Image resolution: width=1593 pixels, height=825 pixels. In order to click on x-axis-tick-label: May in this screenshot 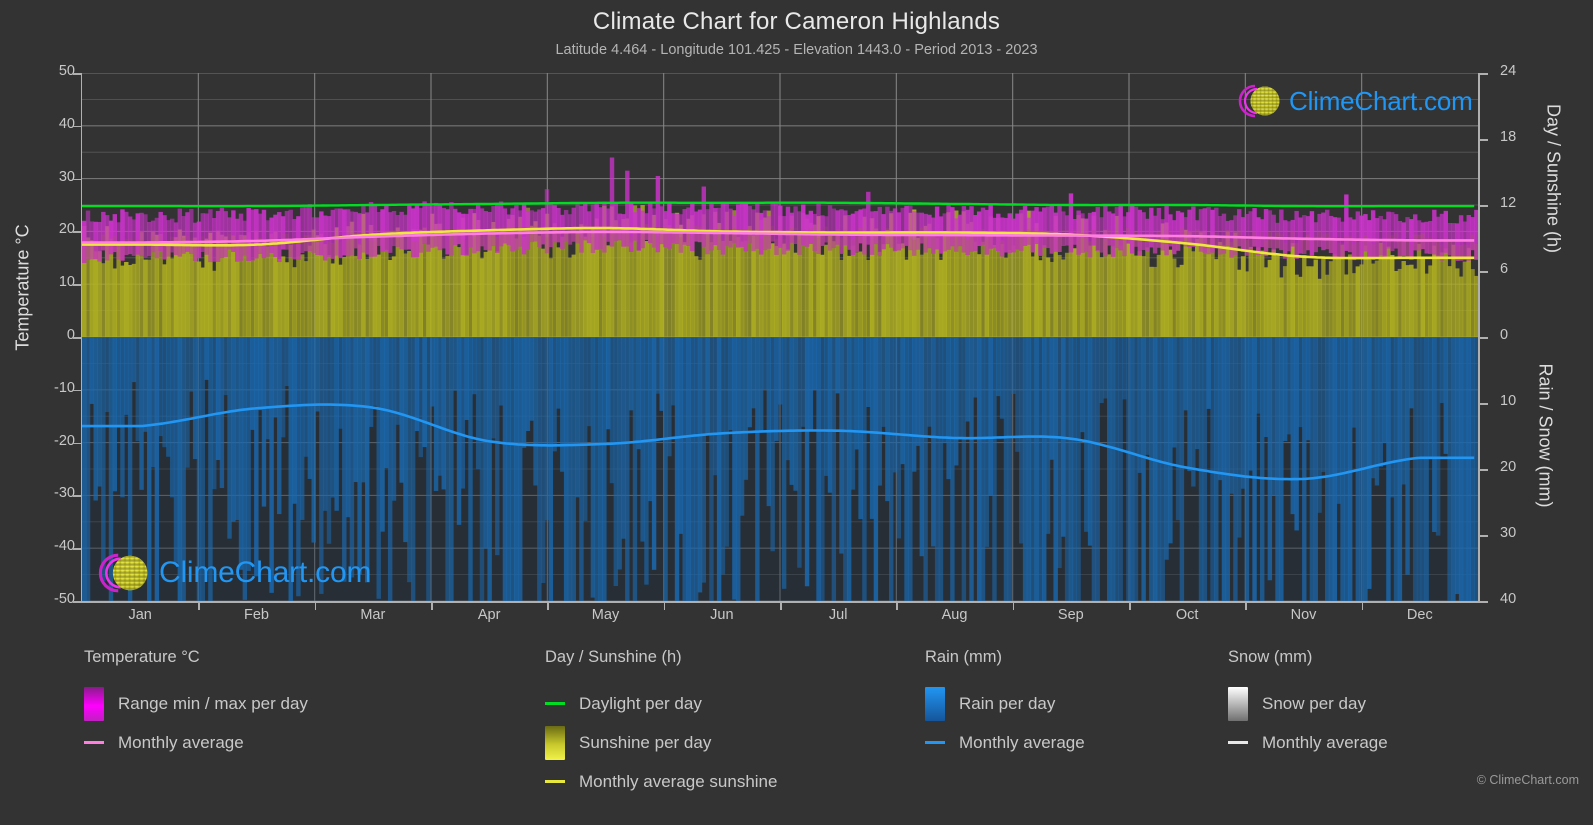, I will do `click(605, 615)`.